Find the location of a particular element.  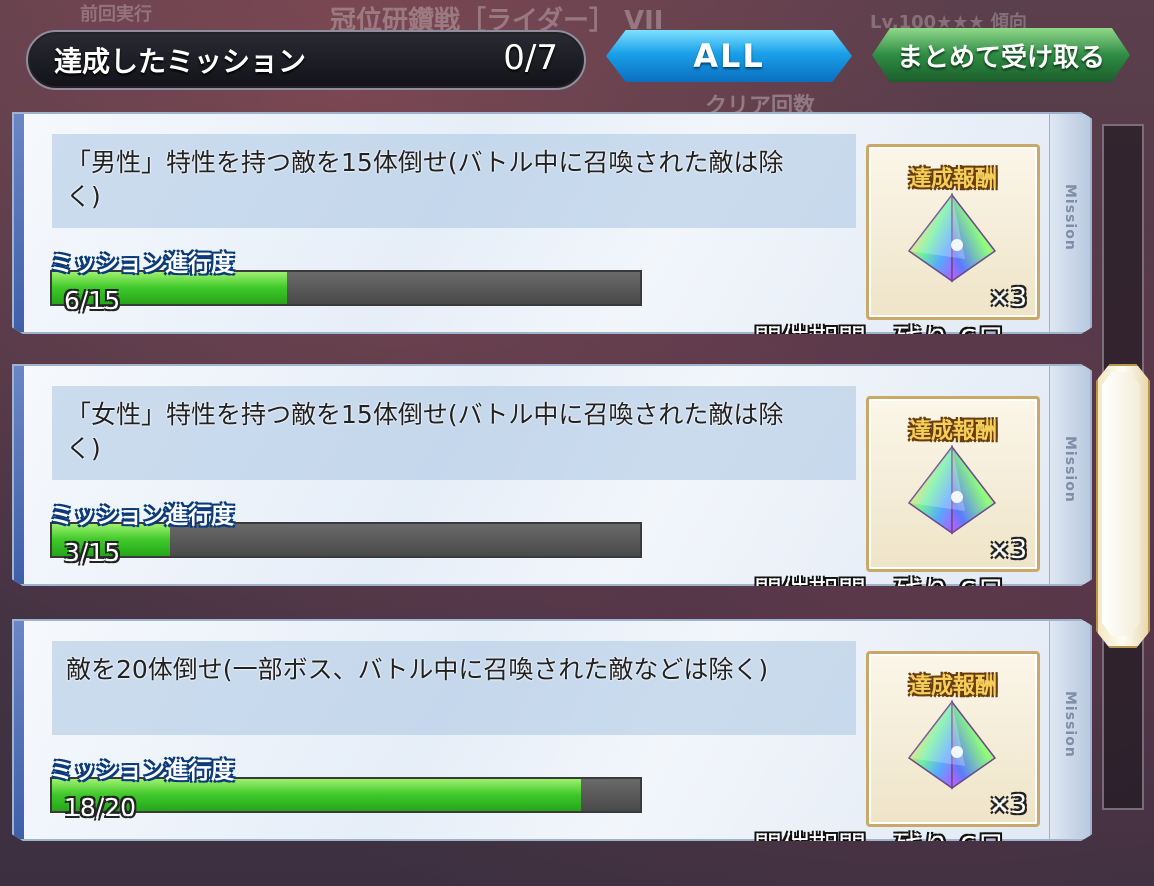

mission-description: 敵を20体倒せ(一部ボス、バトル中に召喚された敵などは除く) is located at coordinates (417, 669).